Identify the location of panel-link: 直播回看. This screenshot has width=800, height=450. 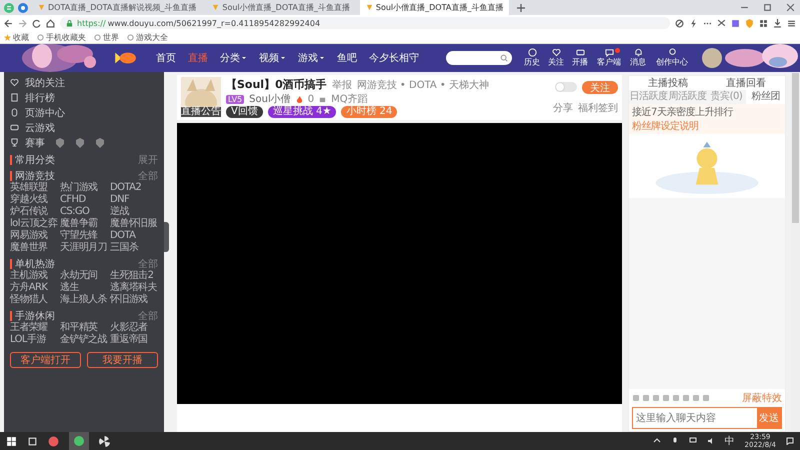
(746, 83).